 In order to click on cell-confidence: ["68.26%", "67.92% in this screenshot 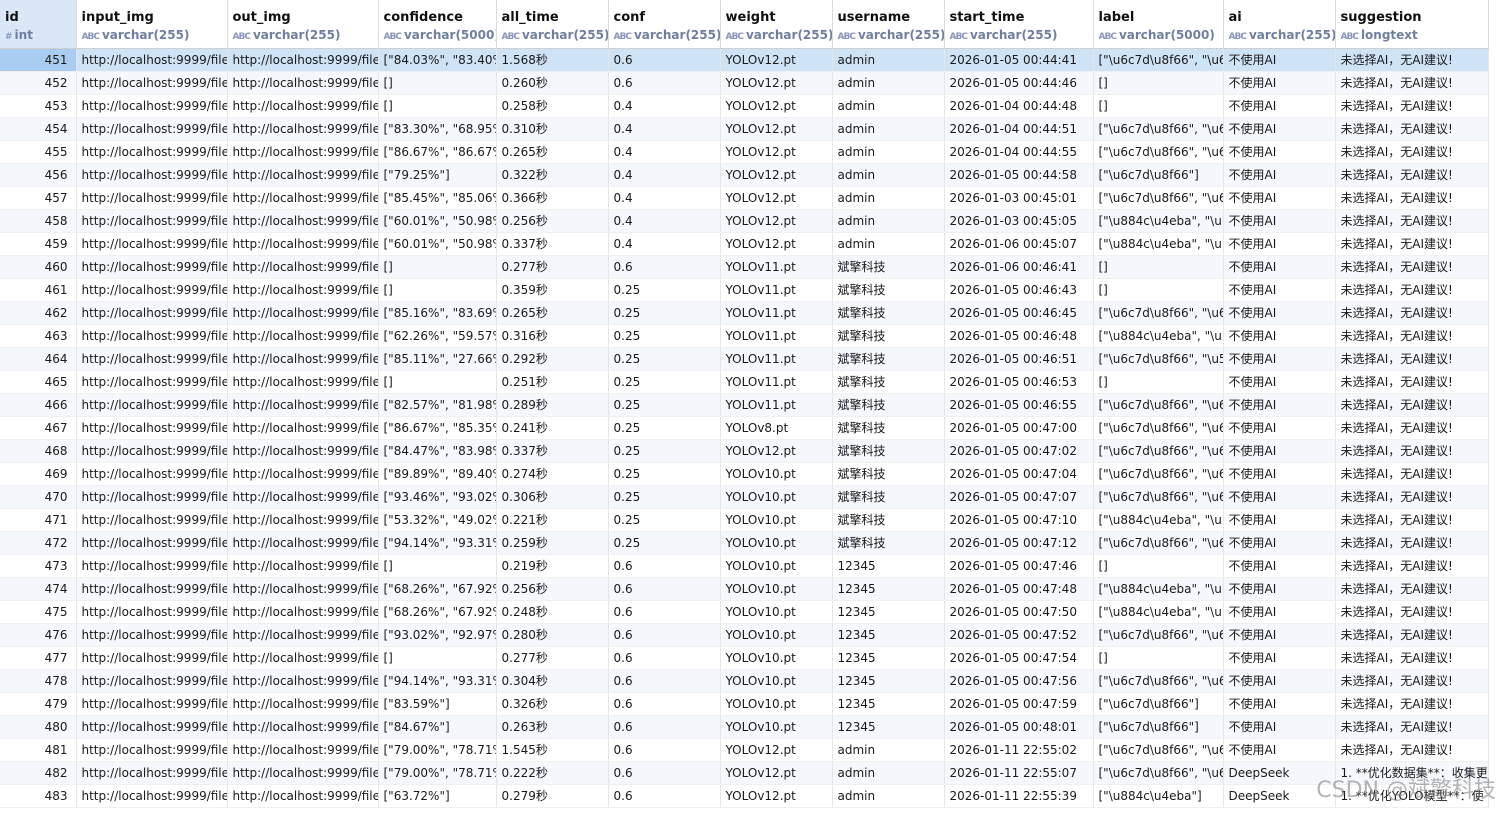, I will do `click(437, 589)`.